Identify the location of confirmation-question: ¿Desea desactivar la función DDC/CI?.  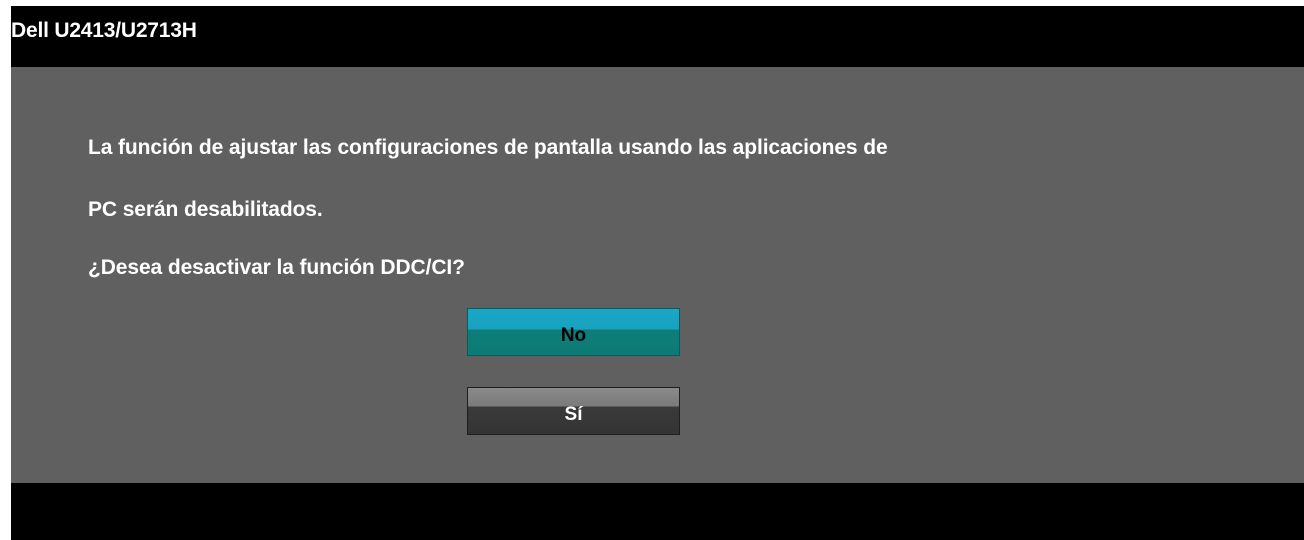
(276, 267).